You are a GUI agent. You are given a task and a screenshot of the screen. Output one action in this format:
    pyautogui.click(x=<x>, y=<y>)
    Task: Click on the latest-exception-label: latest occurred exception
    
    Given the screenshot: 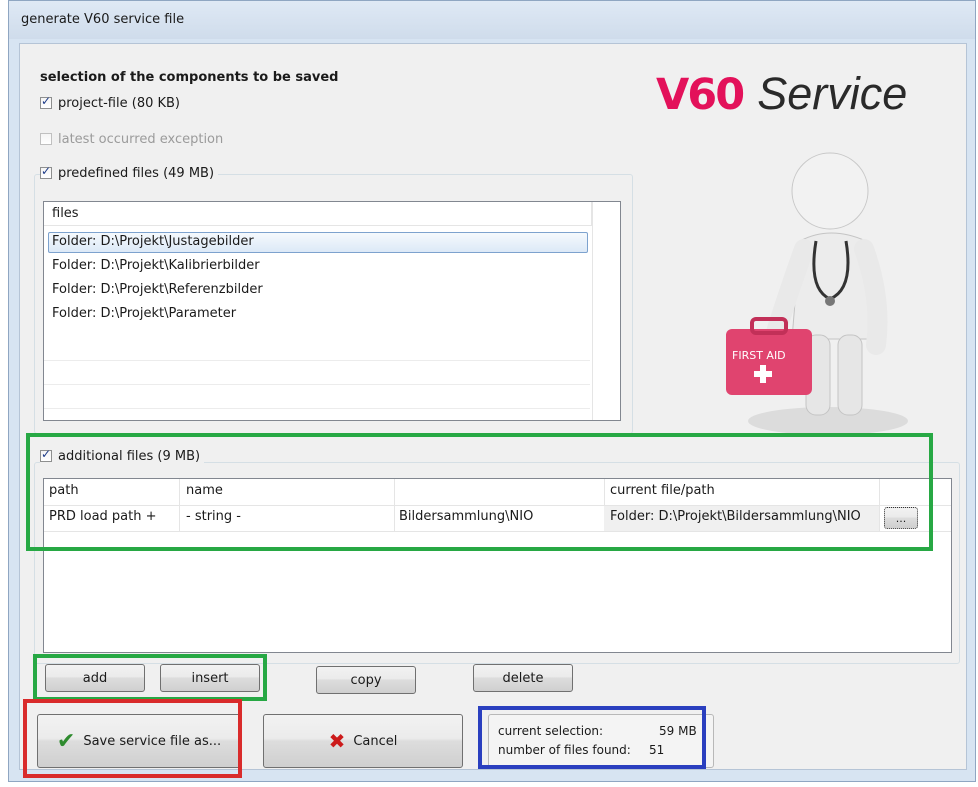 What is the action you would take?
    pyautogui.click(x=141, y=139)
    